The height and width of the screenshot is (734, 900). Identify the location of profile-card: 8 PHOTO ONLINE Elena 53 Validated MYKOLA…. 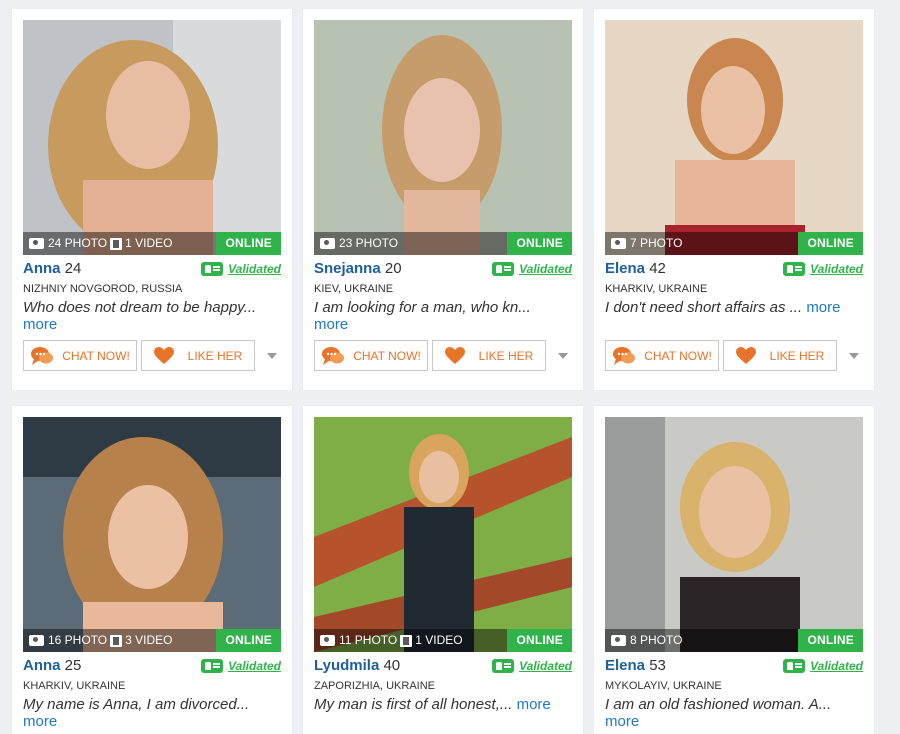
(734, 570).